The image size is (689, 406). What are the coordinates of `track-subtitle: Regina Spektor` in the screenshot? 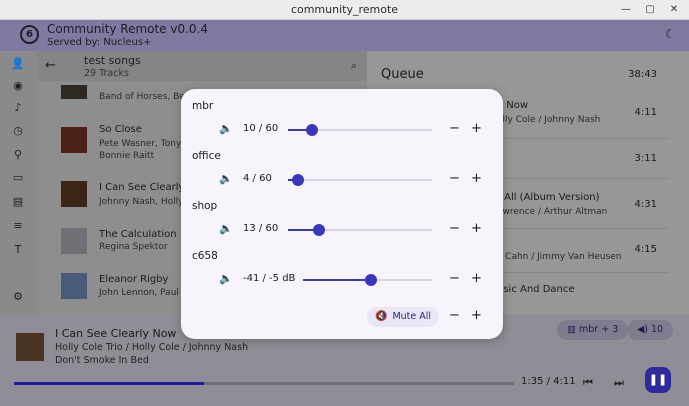 It's located at (133, 247).